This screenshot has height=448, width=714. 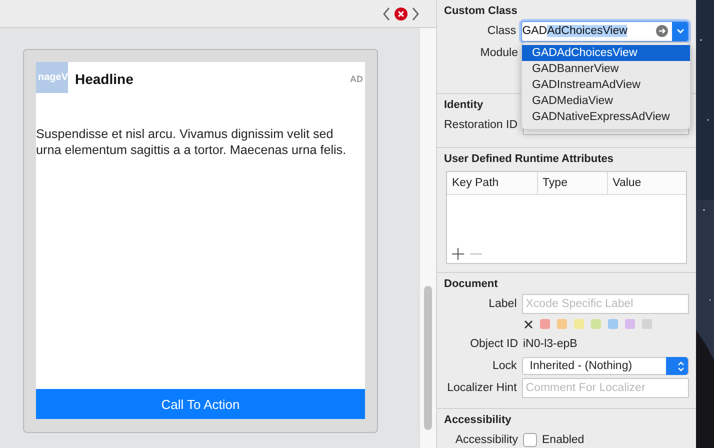 What do you see at coordinates (471, 284) in the screenshot?
I see `section-title: Document` at bounding box center [471, 284].